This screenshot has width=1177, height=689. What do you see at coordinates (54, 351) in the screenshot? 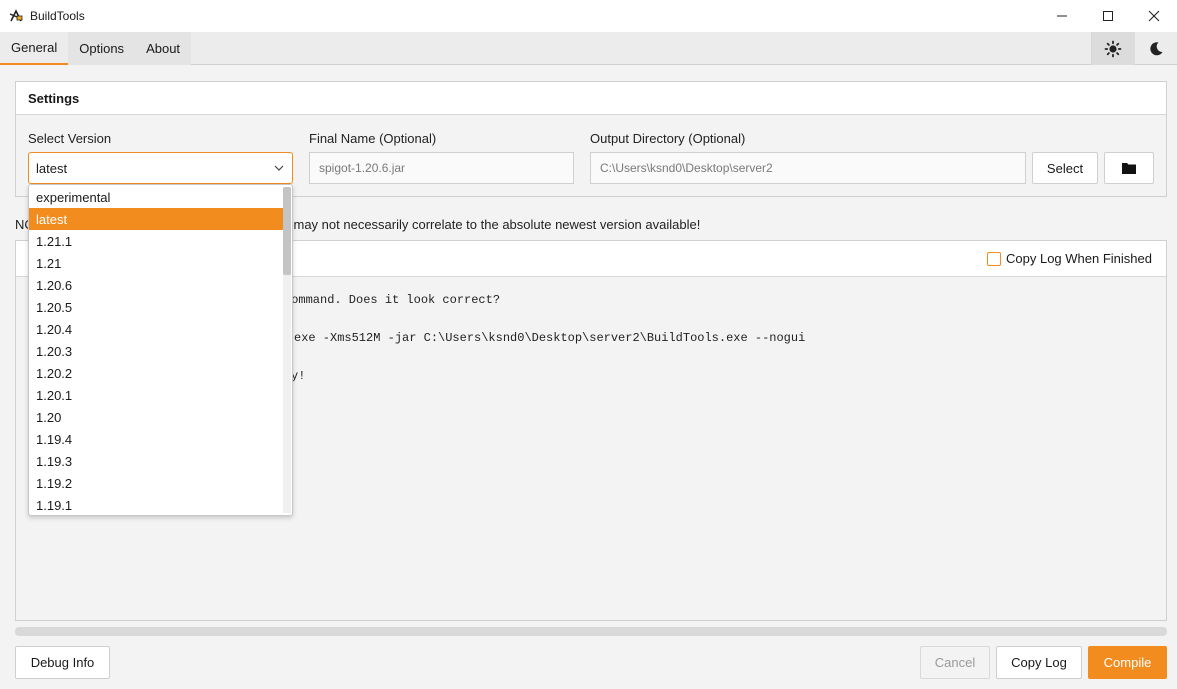
I see `version-option-label: 1.20.3` at bounding box center [54, 351].